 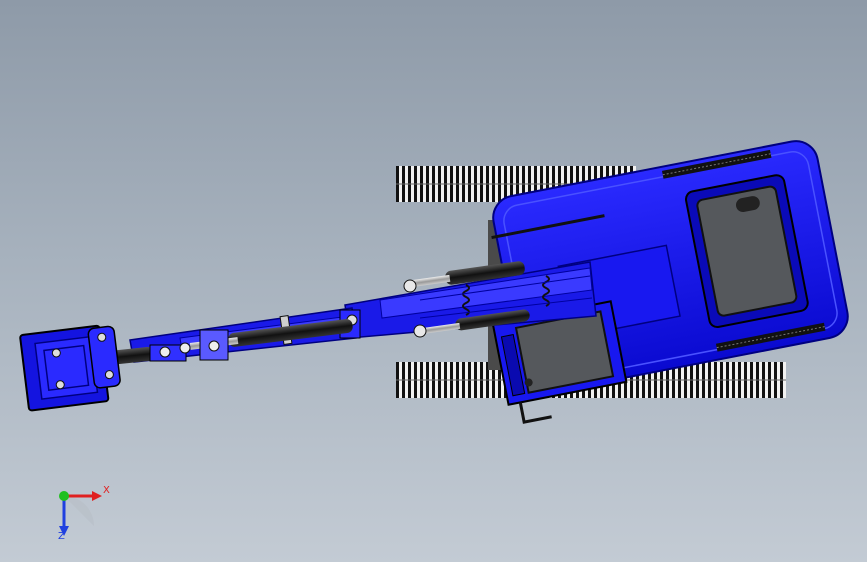 What do you see at coordinates (61, 536) in the screenshot?
I see `z-axis-label: Z` at bounding box center [61, 536].